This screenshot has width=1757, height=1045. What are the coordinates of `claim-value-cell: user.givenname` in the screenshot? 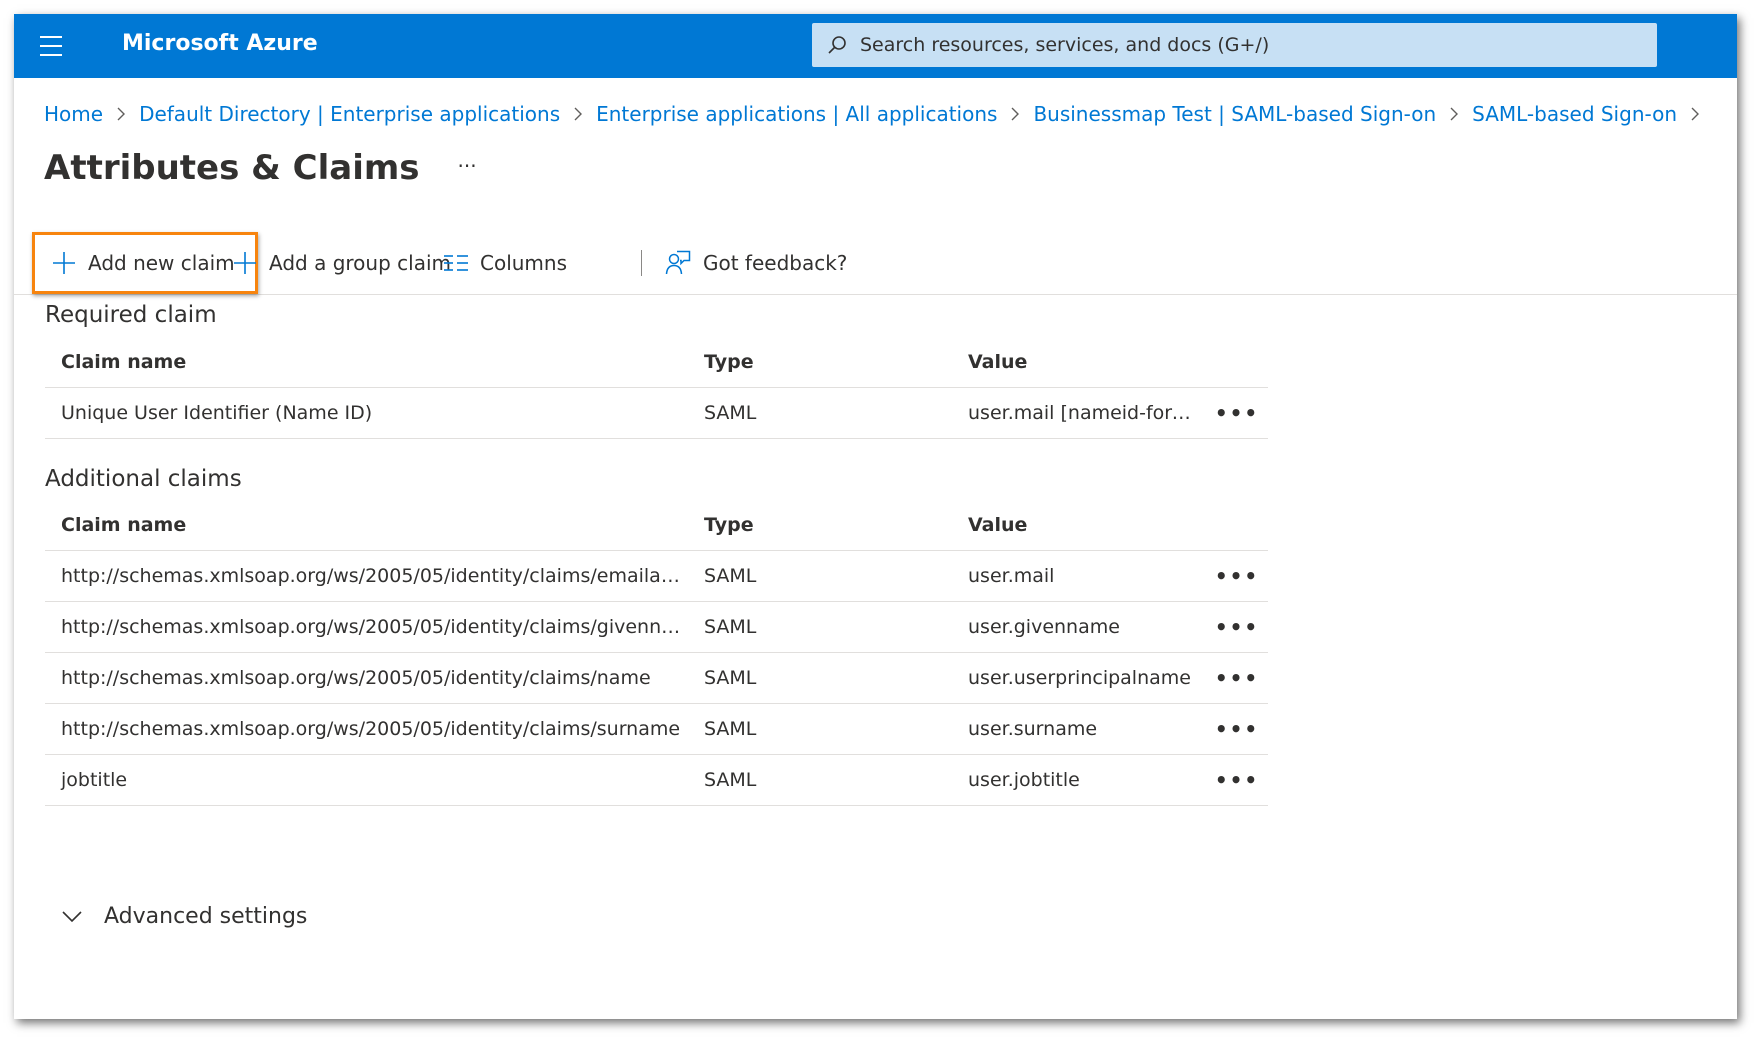 It's located at (1079, 627).